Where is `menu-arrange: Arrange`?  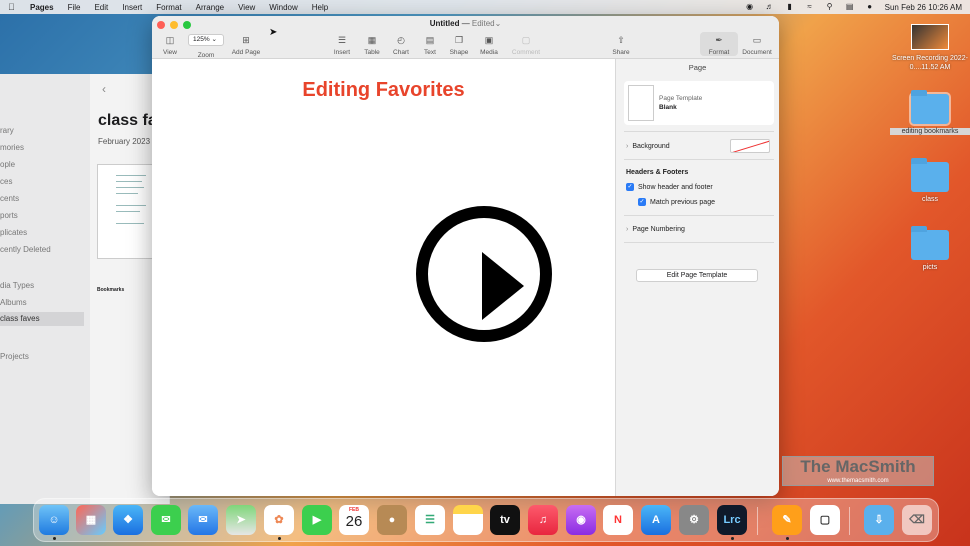 menu-arrange: Arrange is located at coordinates (210, 7).